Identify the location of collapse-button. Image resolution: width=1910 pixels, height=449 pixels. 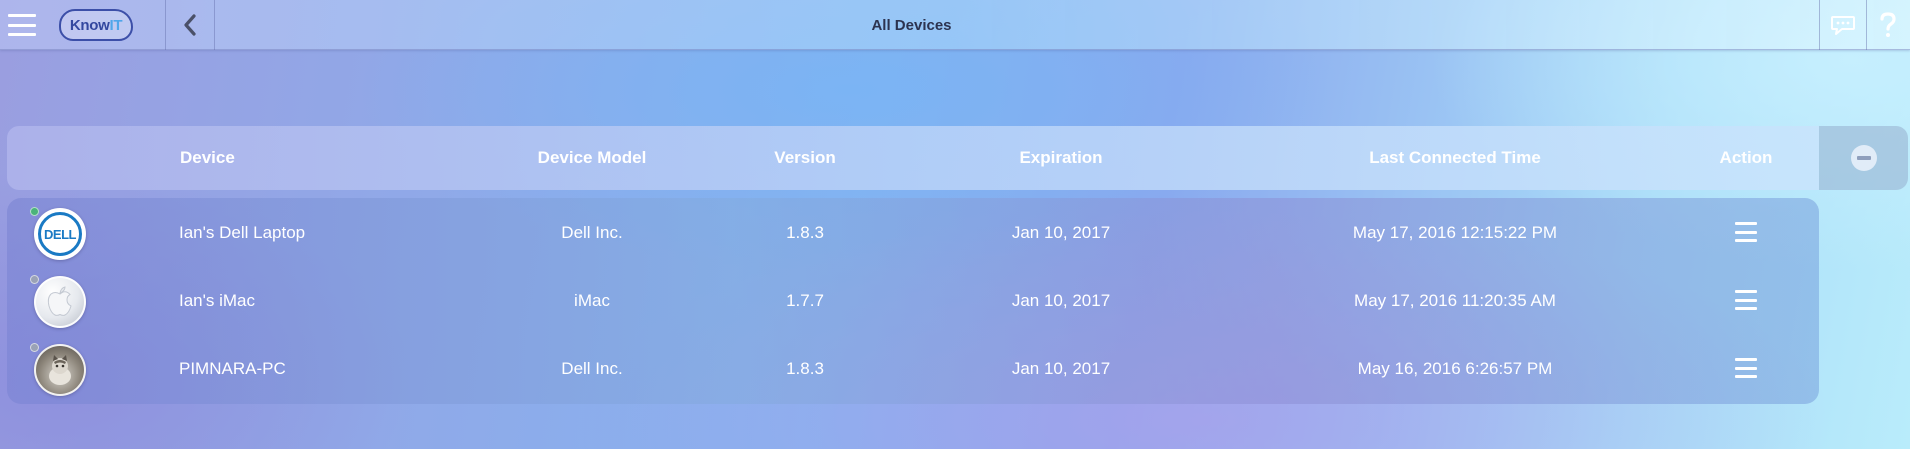
(1863, 158).